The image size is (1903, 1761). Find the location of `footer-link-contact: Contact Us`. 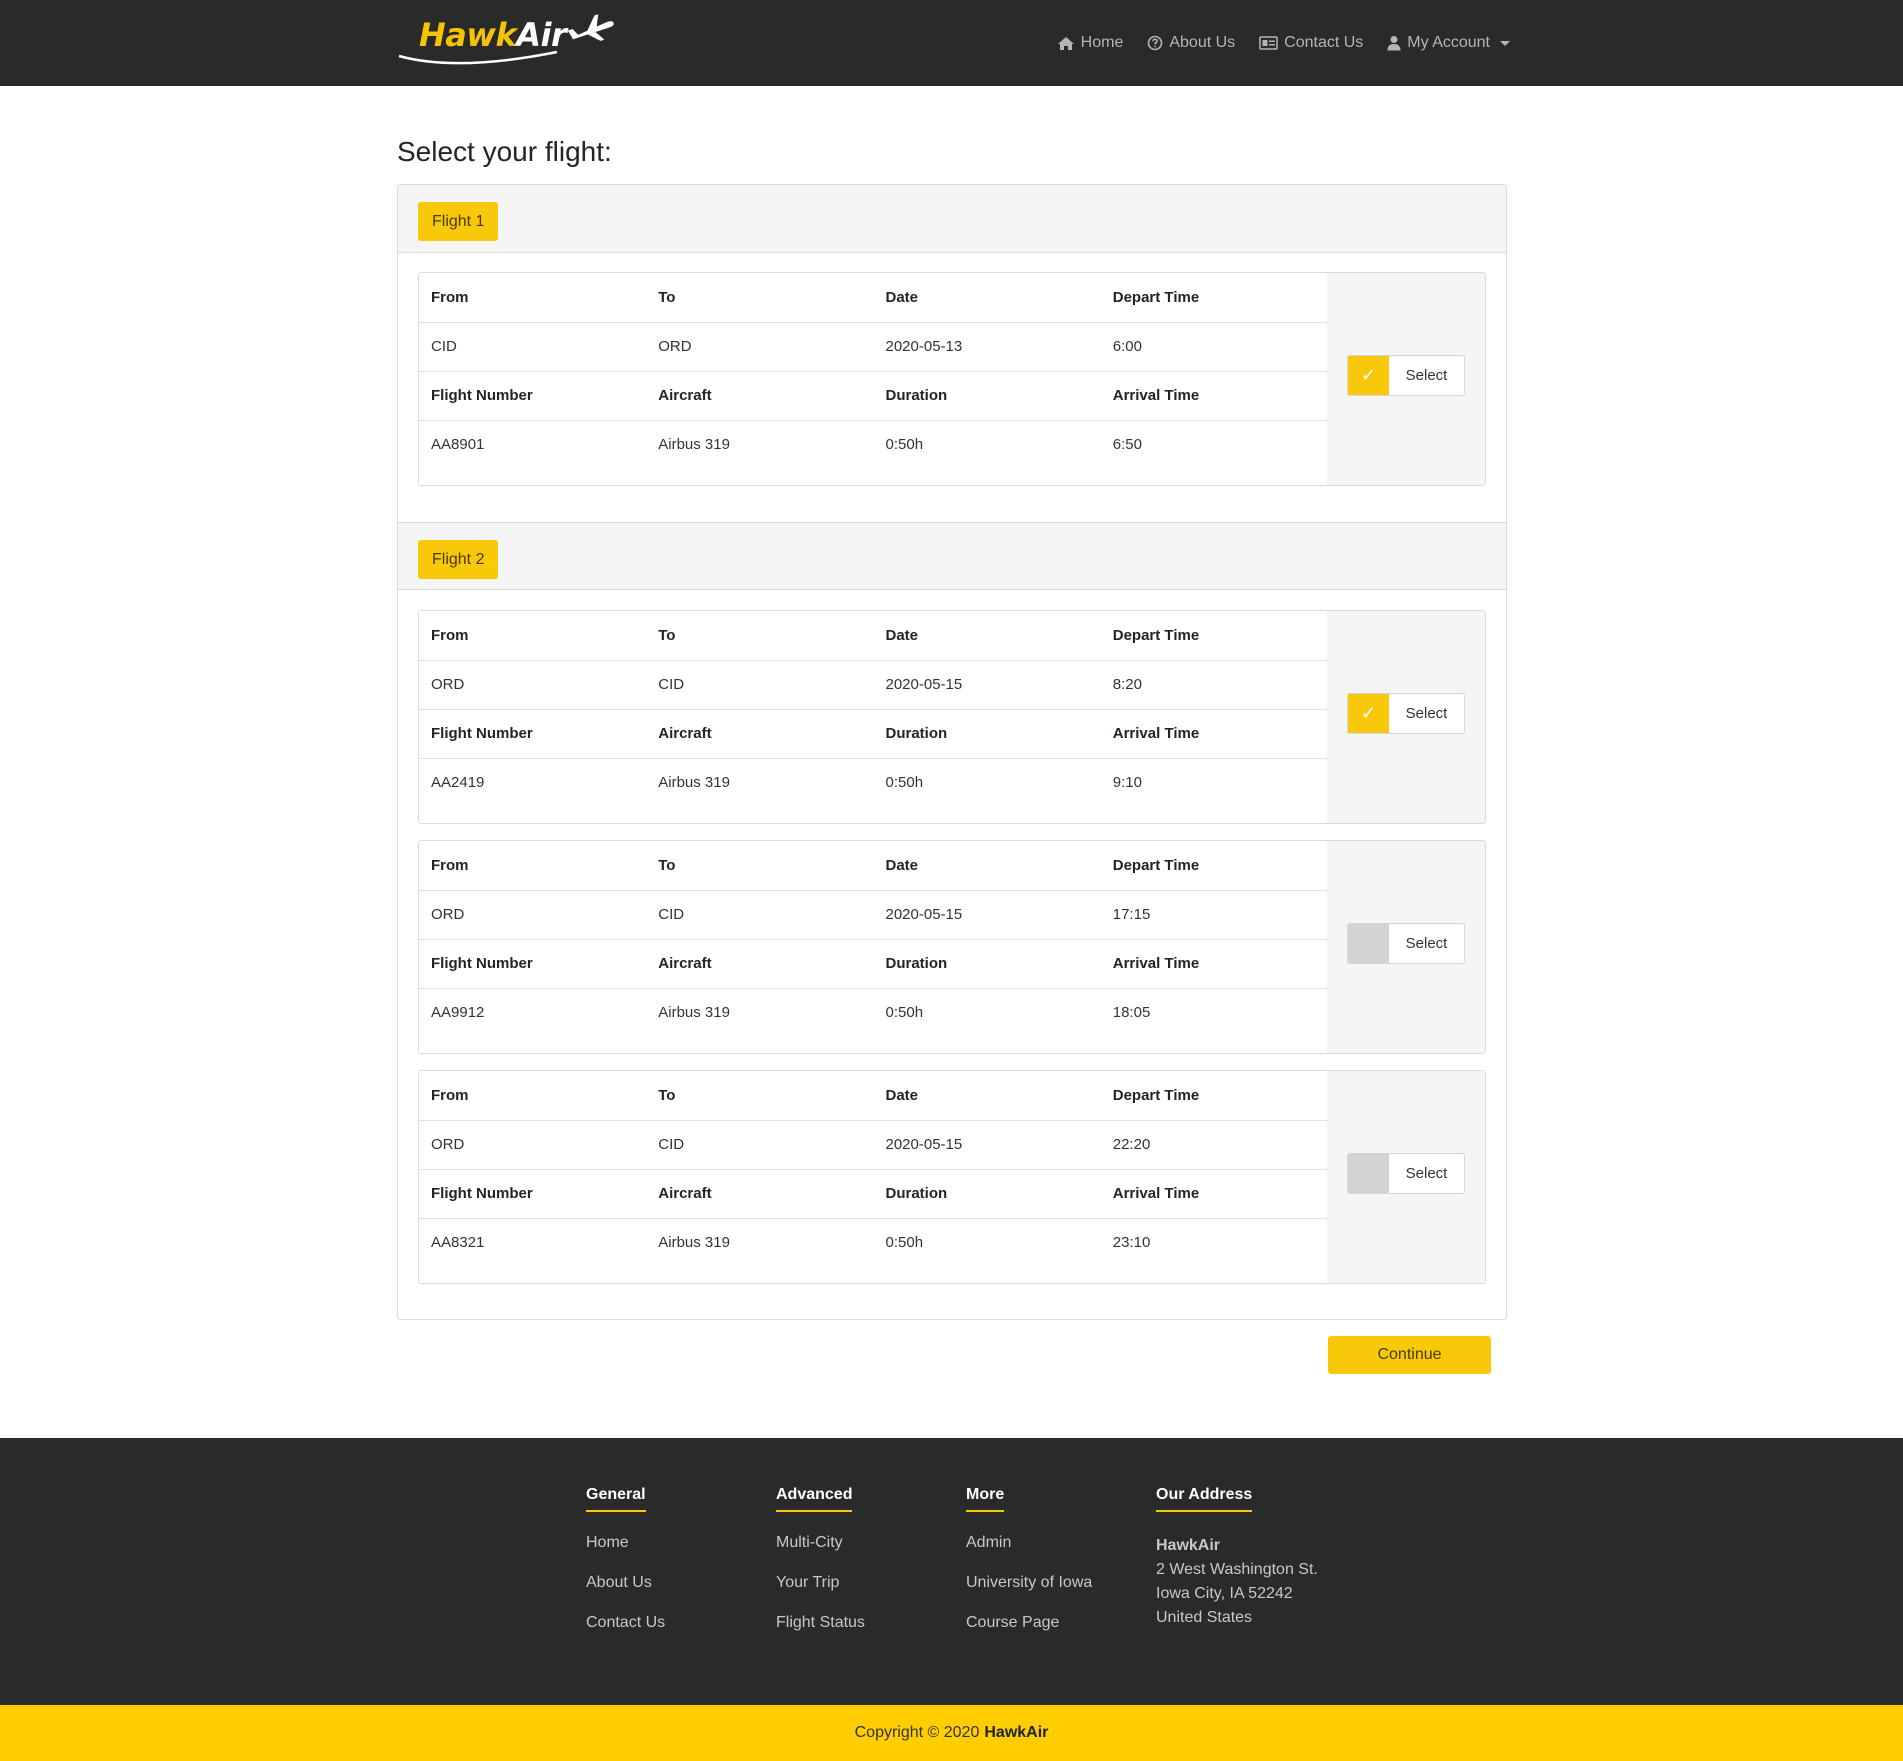

footer-link-contact: Contact Us is located at coordinates (681, 1634).